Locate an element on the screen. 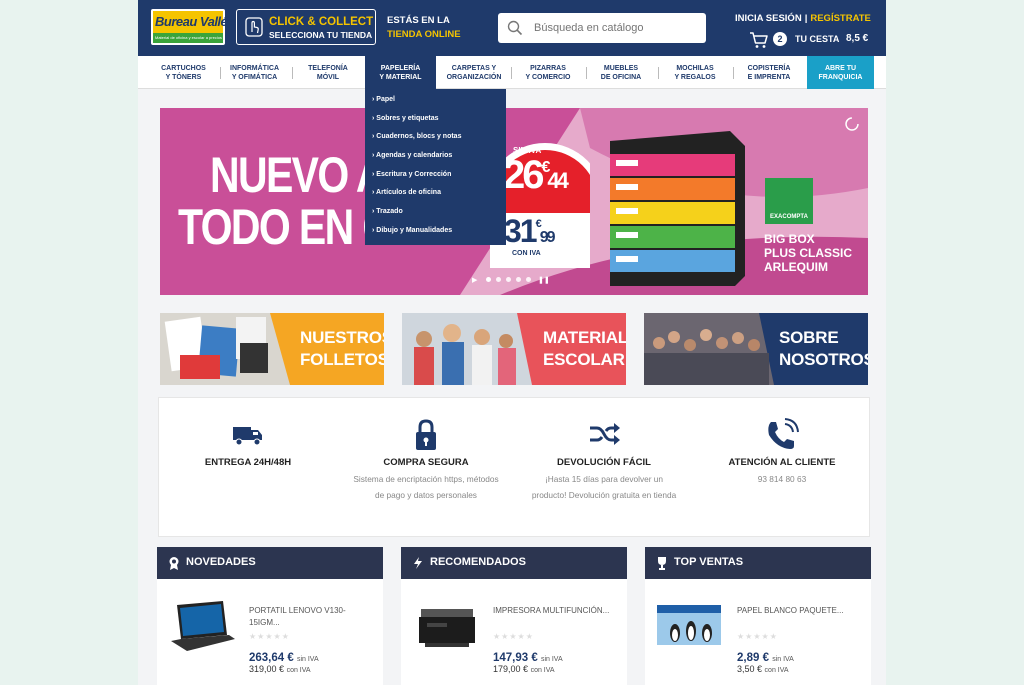 Image resolution: width=1024 pixels, height=685 pixels. printer-image is located at coordinates (446, 627).